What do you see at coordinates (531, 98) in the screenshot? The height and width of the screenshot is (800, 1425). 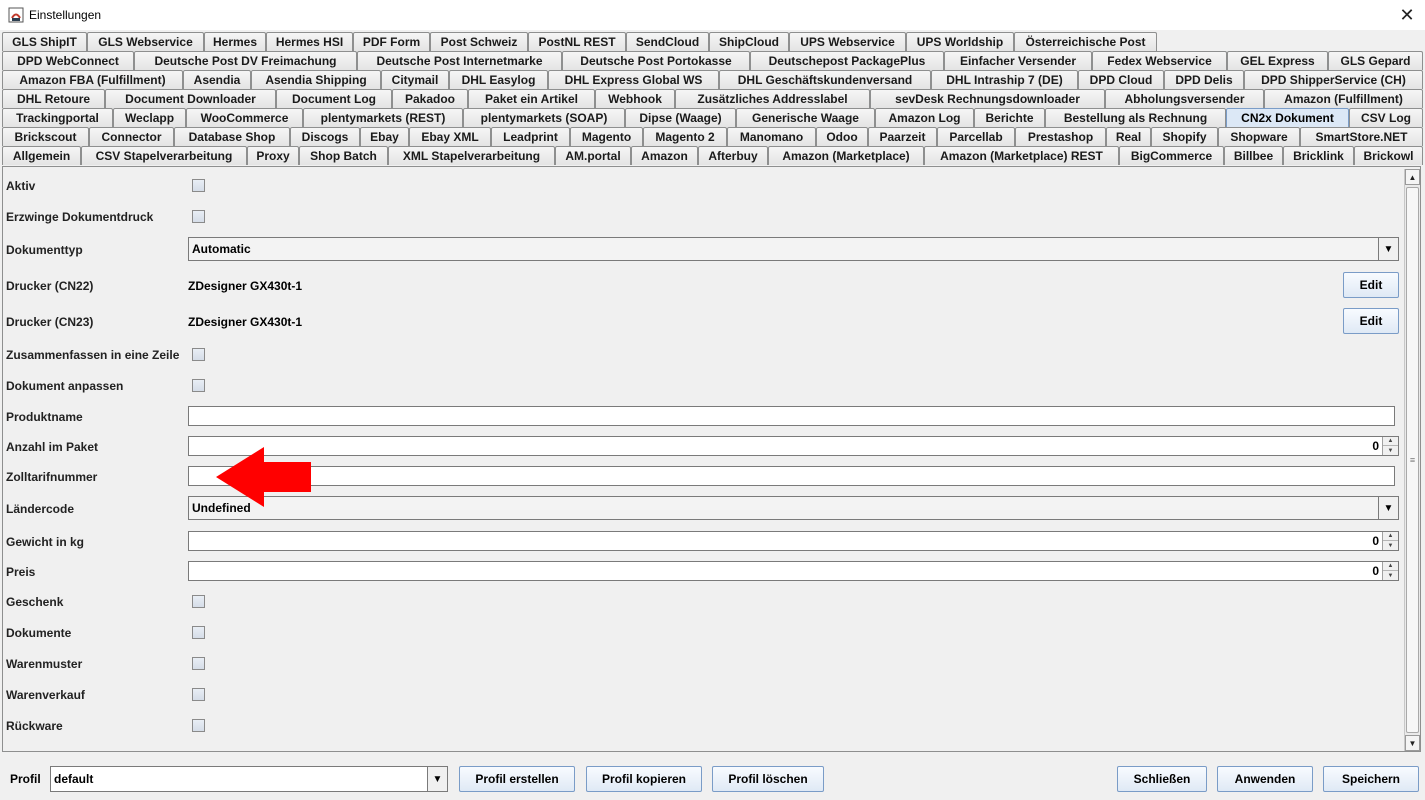 I see `tab-paket-ein-artikel: Paket ein Artikel` at bounding box center [531, 98].